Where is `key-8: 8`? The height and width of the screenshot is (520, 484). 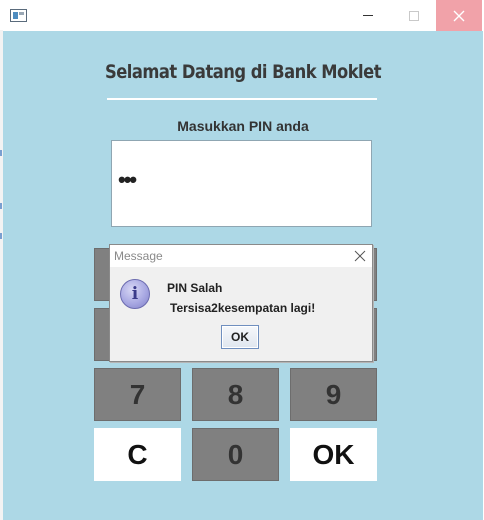
key-8: 8 is located at coordinates (235, 394).